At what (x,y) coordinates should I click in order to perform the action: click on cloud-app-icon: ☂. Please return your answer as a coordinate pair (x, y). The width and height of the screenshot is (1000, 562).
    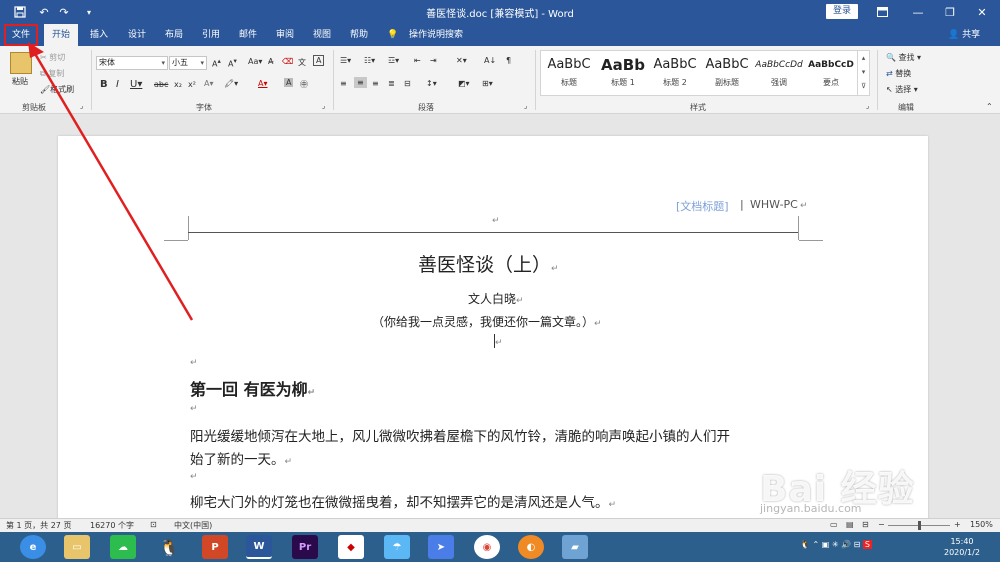
    Looking at the image, I should click on (397, 547).